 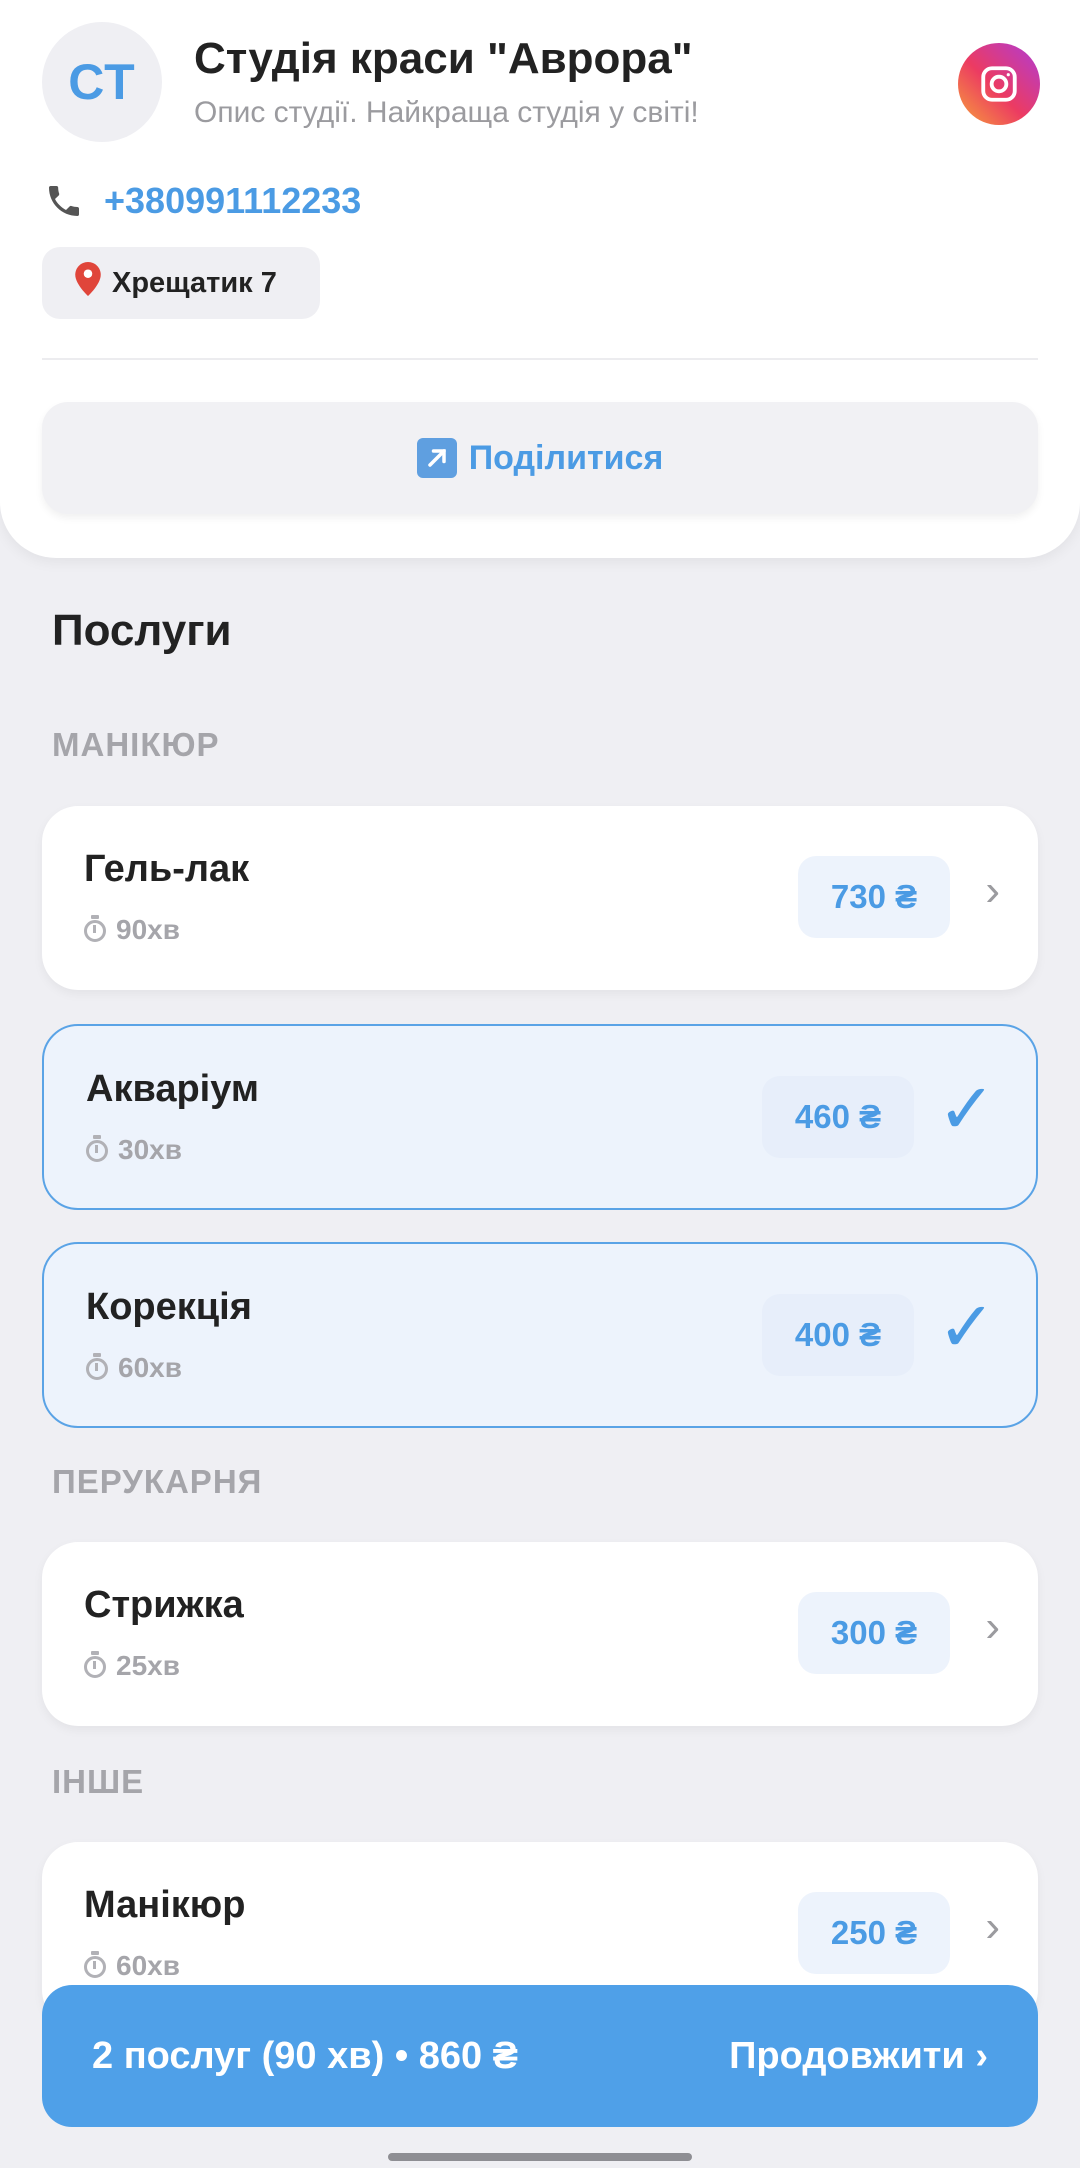 What do you see at coordinates (566, 457) in the screenshot?
I see `share-label: Поділитися` at bounding box center [566, 457].